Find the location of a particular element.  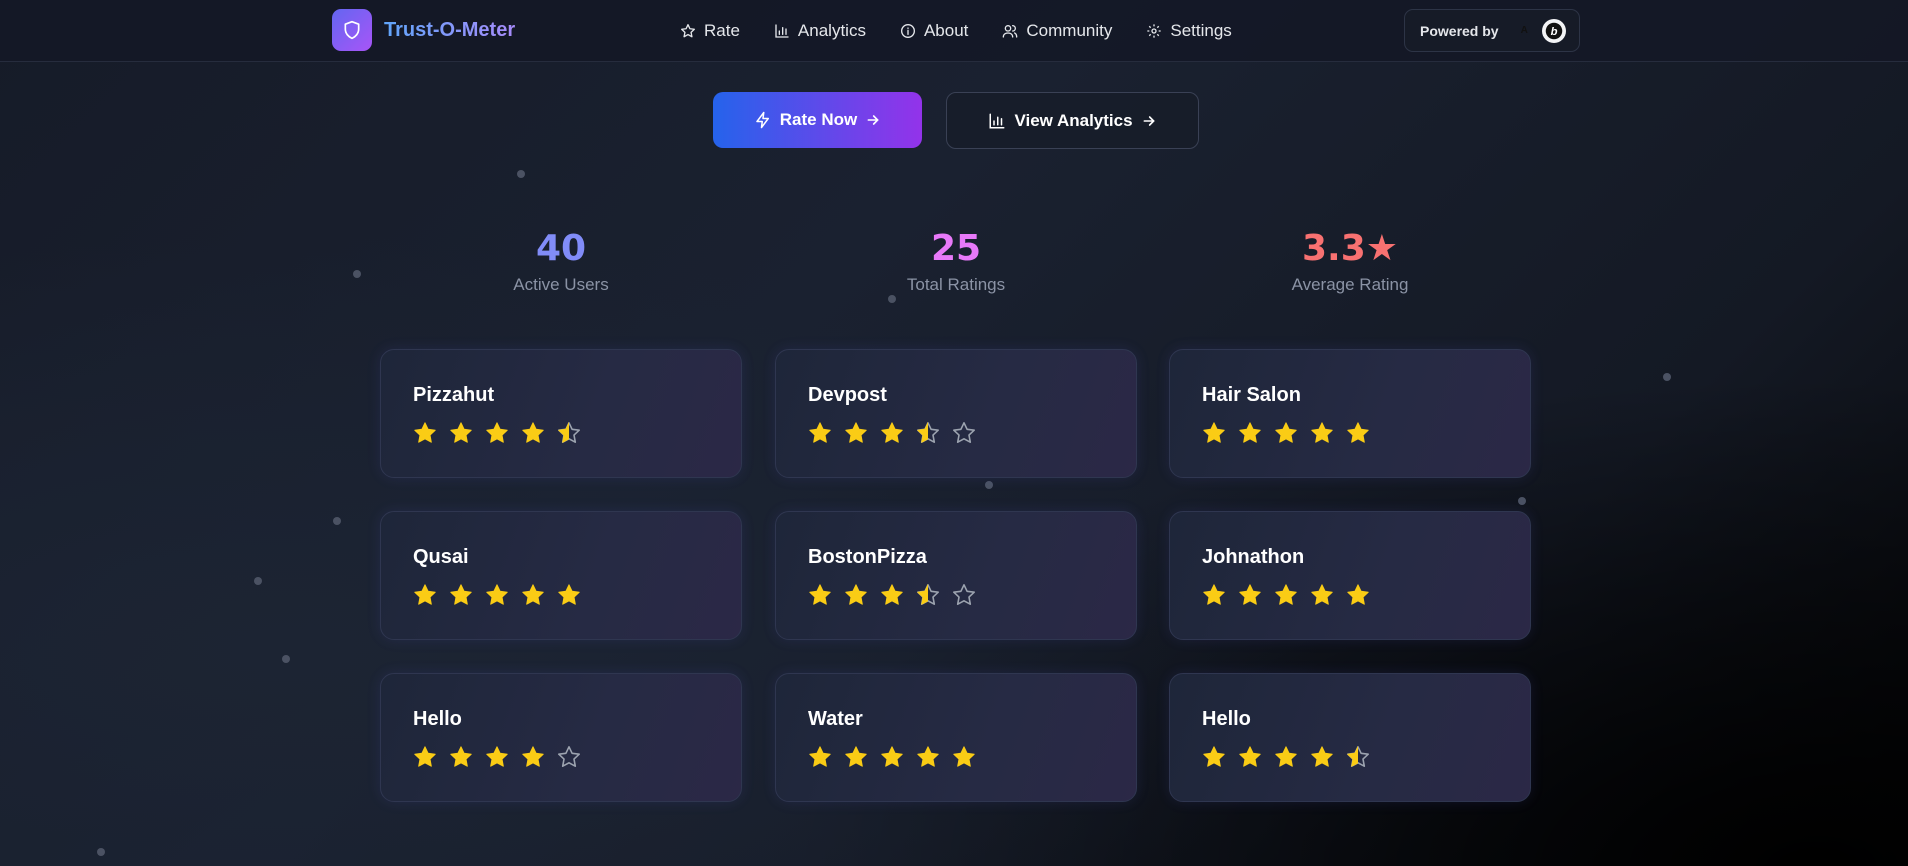

lightning-icon is located at coordinates (762, 120).